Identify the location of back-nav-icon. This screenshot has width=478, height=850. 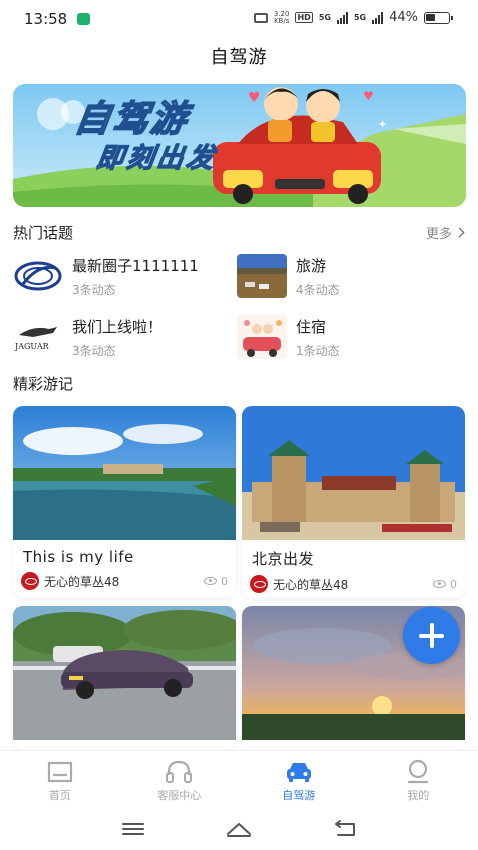
(345, 829).